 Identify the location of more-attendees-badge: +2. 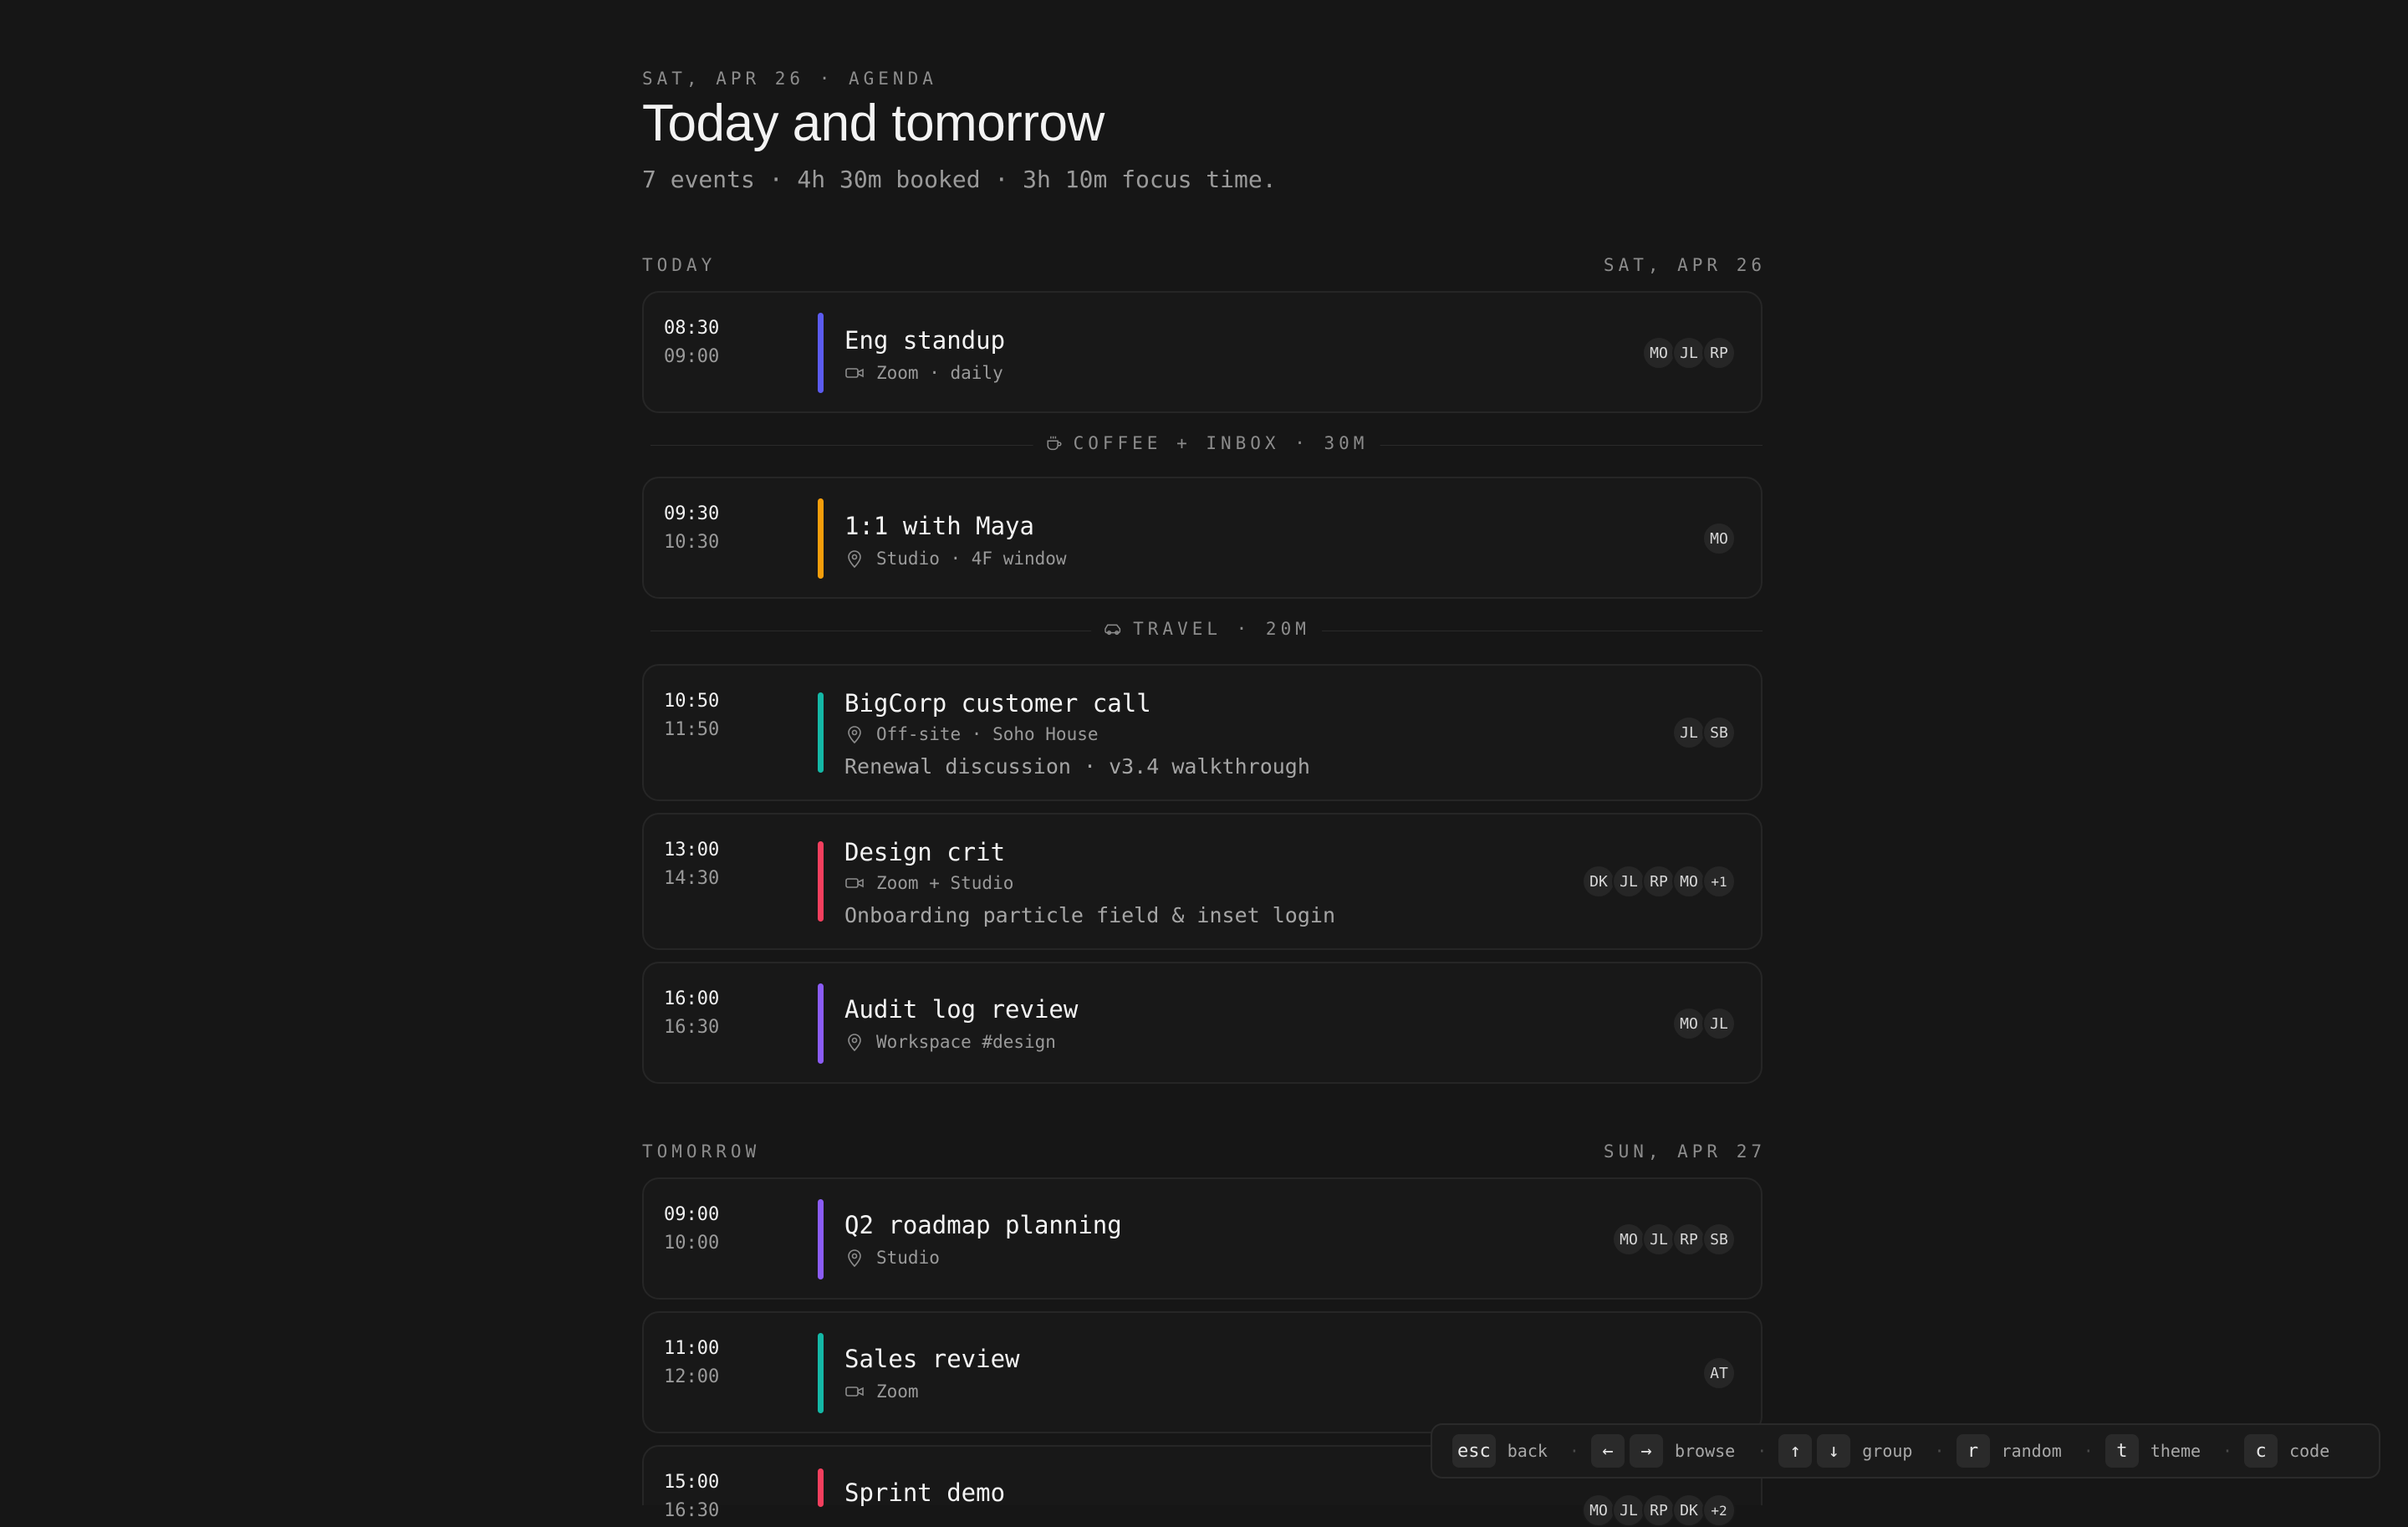
(1719, 1511).